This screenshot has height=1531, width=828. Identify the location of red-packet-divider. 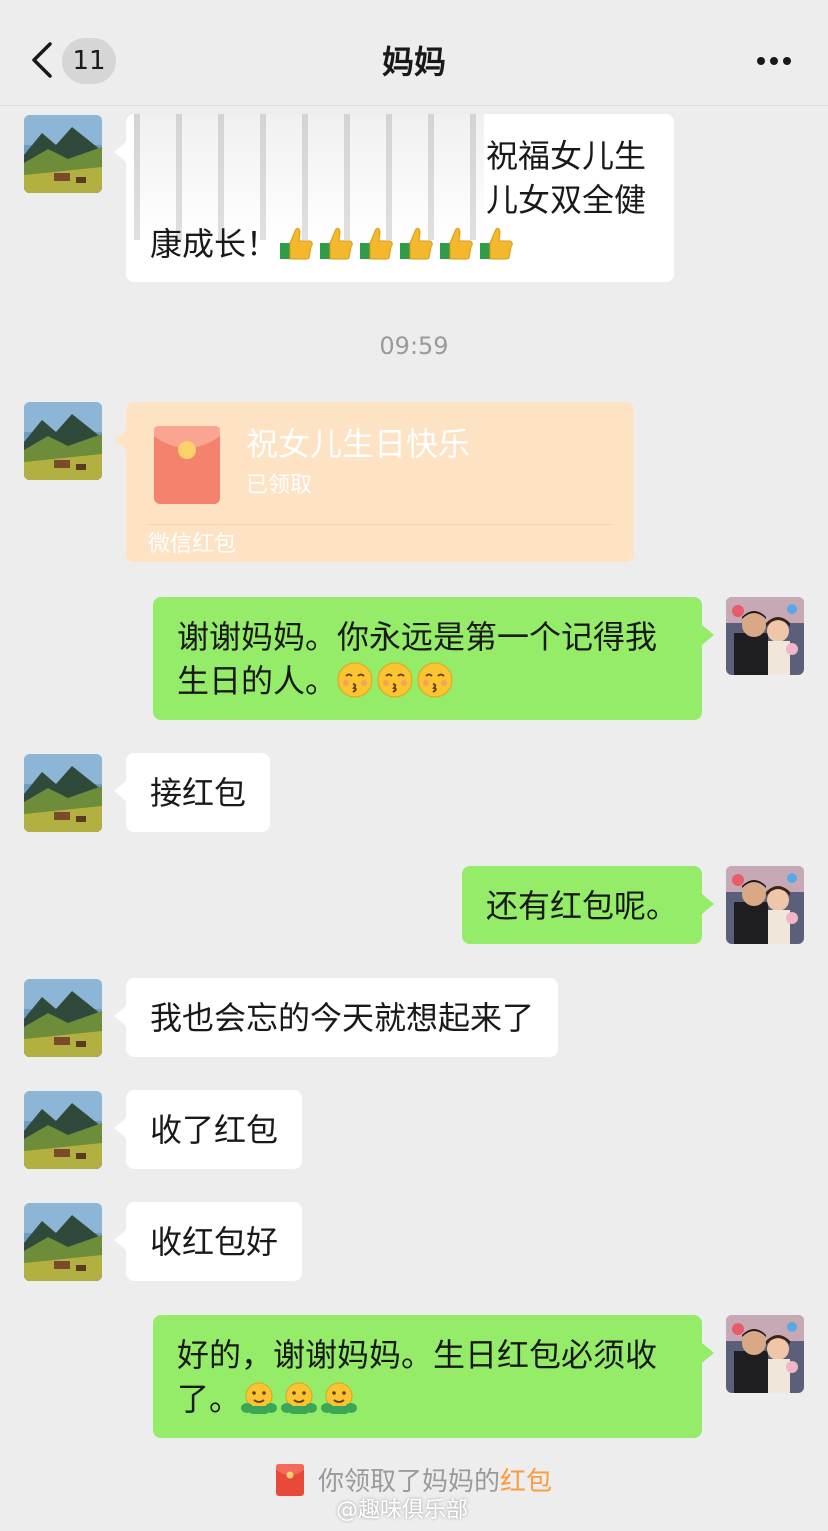
(380, 524).